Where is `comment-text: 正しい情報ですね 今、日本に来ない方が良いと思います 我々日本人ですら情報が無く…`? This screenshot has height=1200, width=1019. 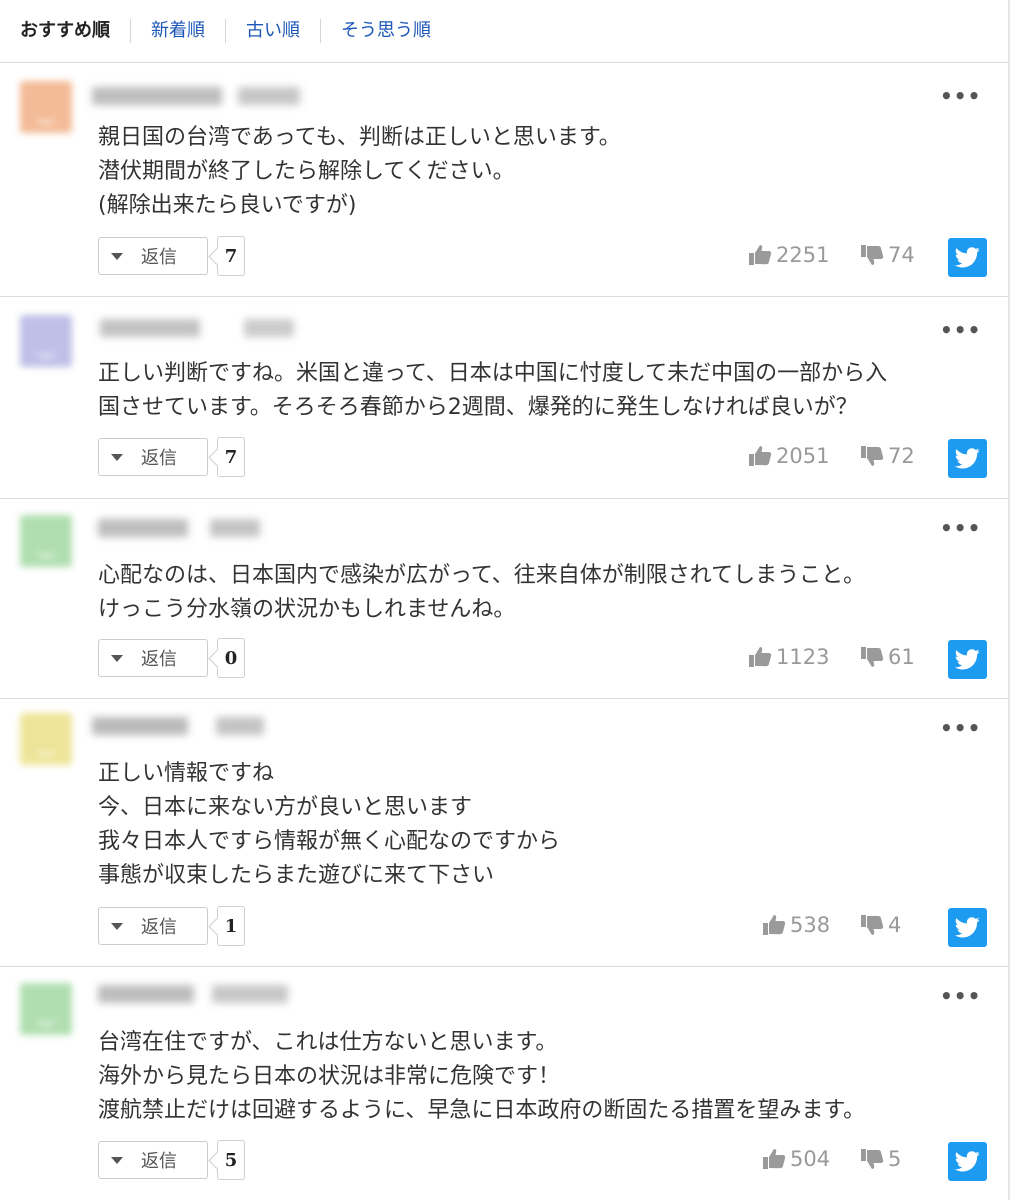
comment-text: 正しい情報ですね 今、日本に来ない方が良いと思います 我々日本人ですら情報が無く… is located at coordinates (329, 824).